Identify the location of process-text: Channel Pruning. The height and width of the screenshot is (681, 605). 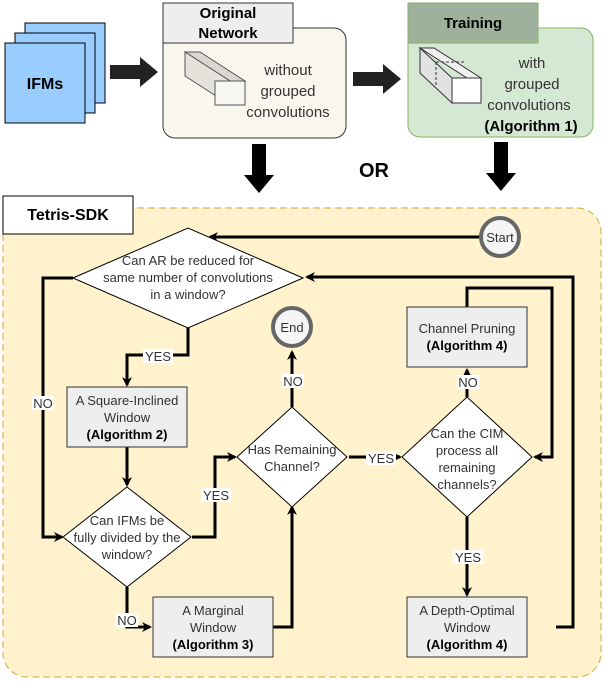
(467, 328).